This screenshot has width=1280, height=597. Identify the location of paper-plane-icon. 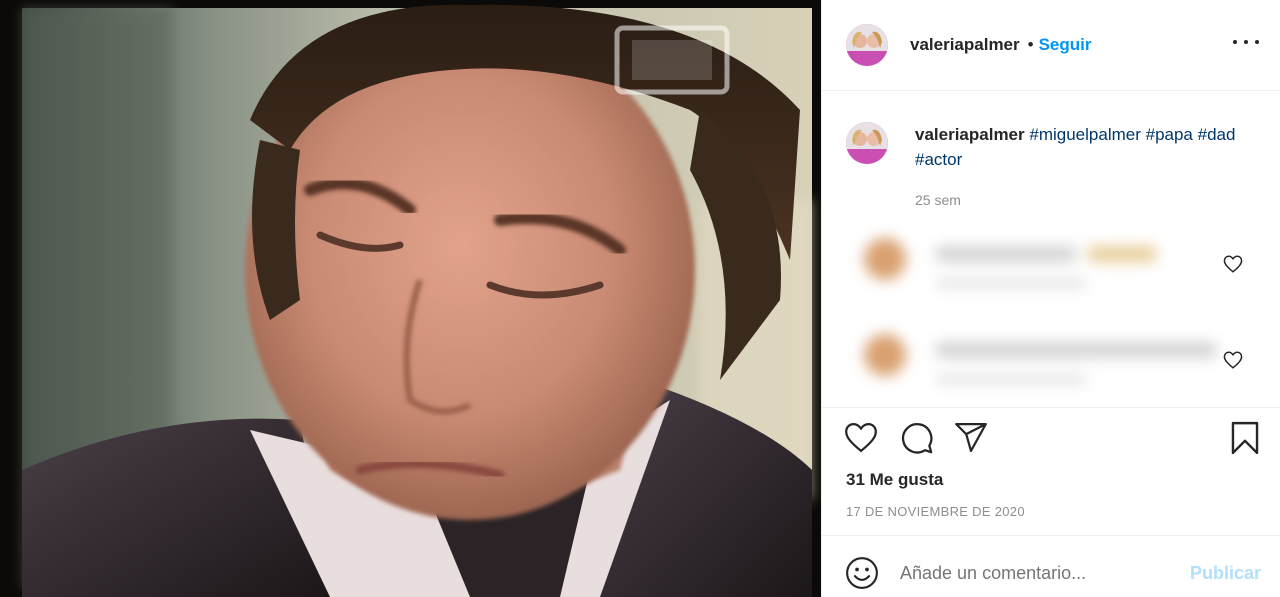
(971, 437).